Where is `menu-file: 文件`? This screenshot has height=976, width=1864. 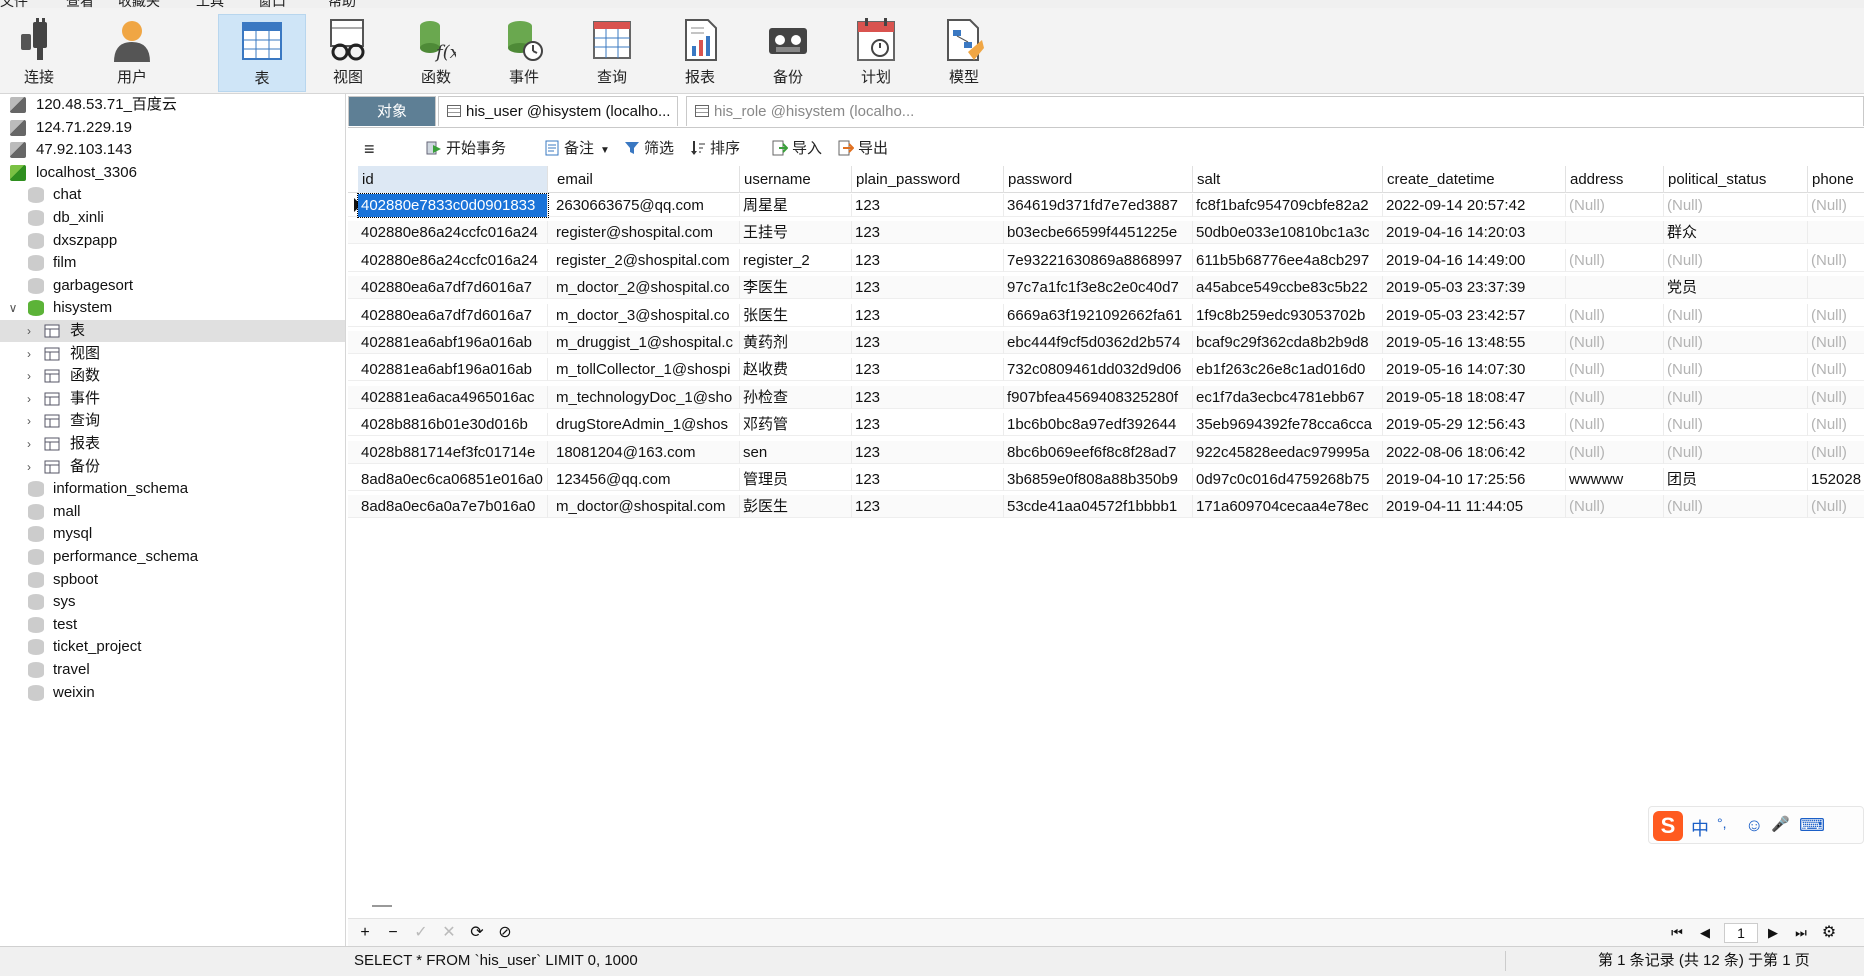 menu-file: 文件 is located at coordinates (14, 4).